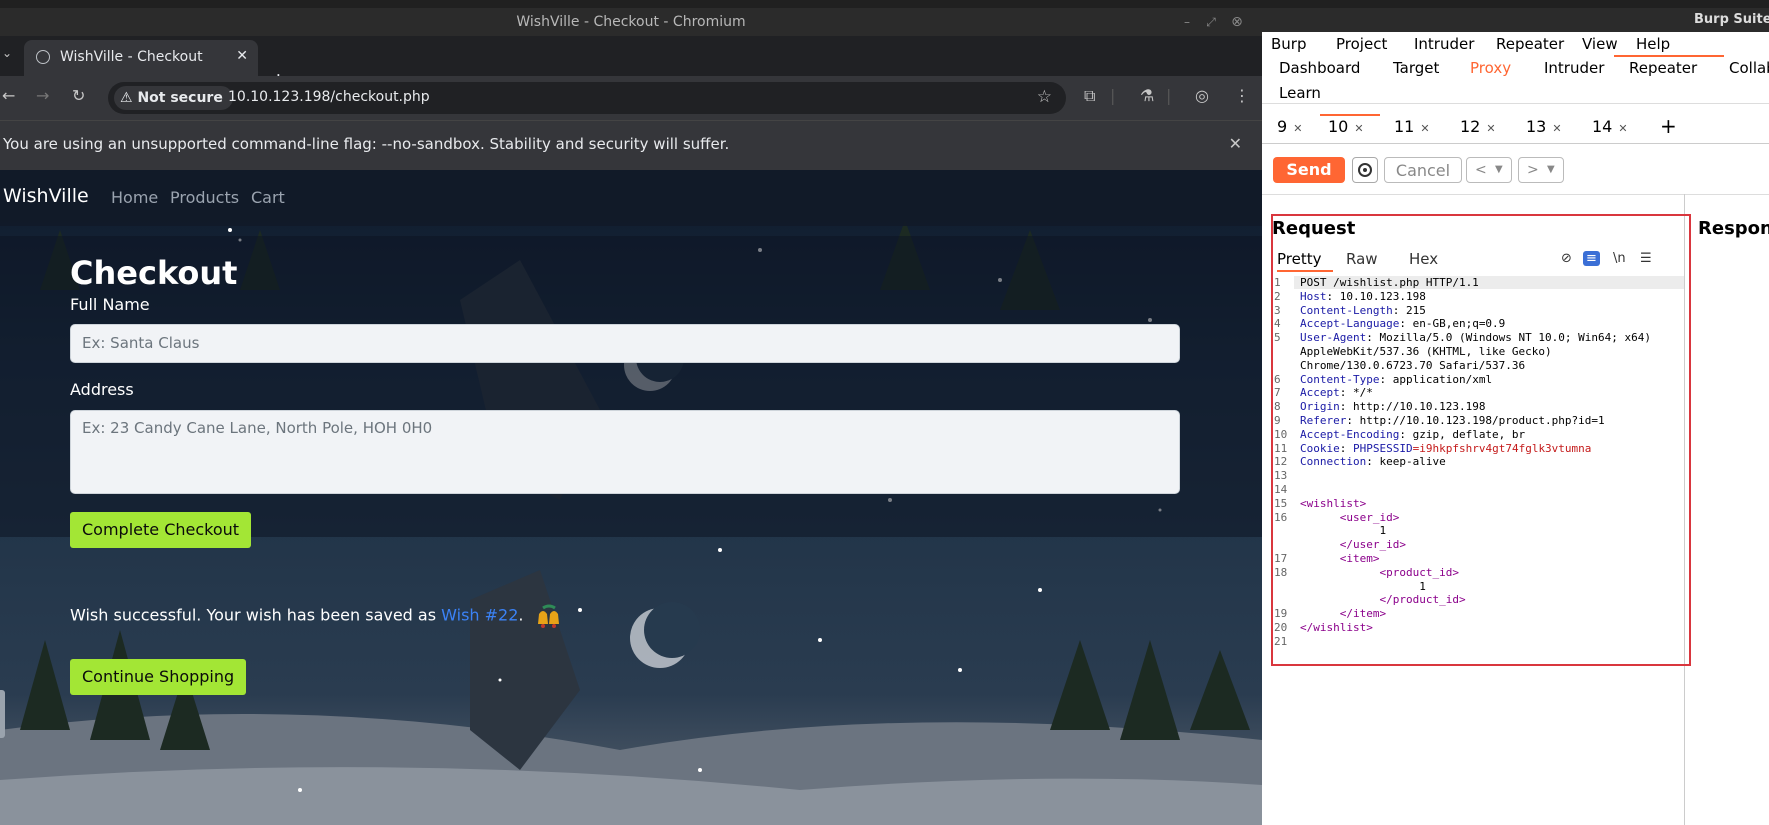 Image resolution: width=1769 pixels, height=825 pixels. What do you see at coordinates (1281, 448) in the screenshot?
I see `line-number: 11` at bounding box center [1281, 448].